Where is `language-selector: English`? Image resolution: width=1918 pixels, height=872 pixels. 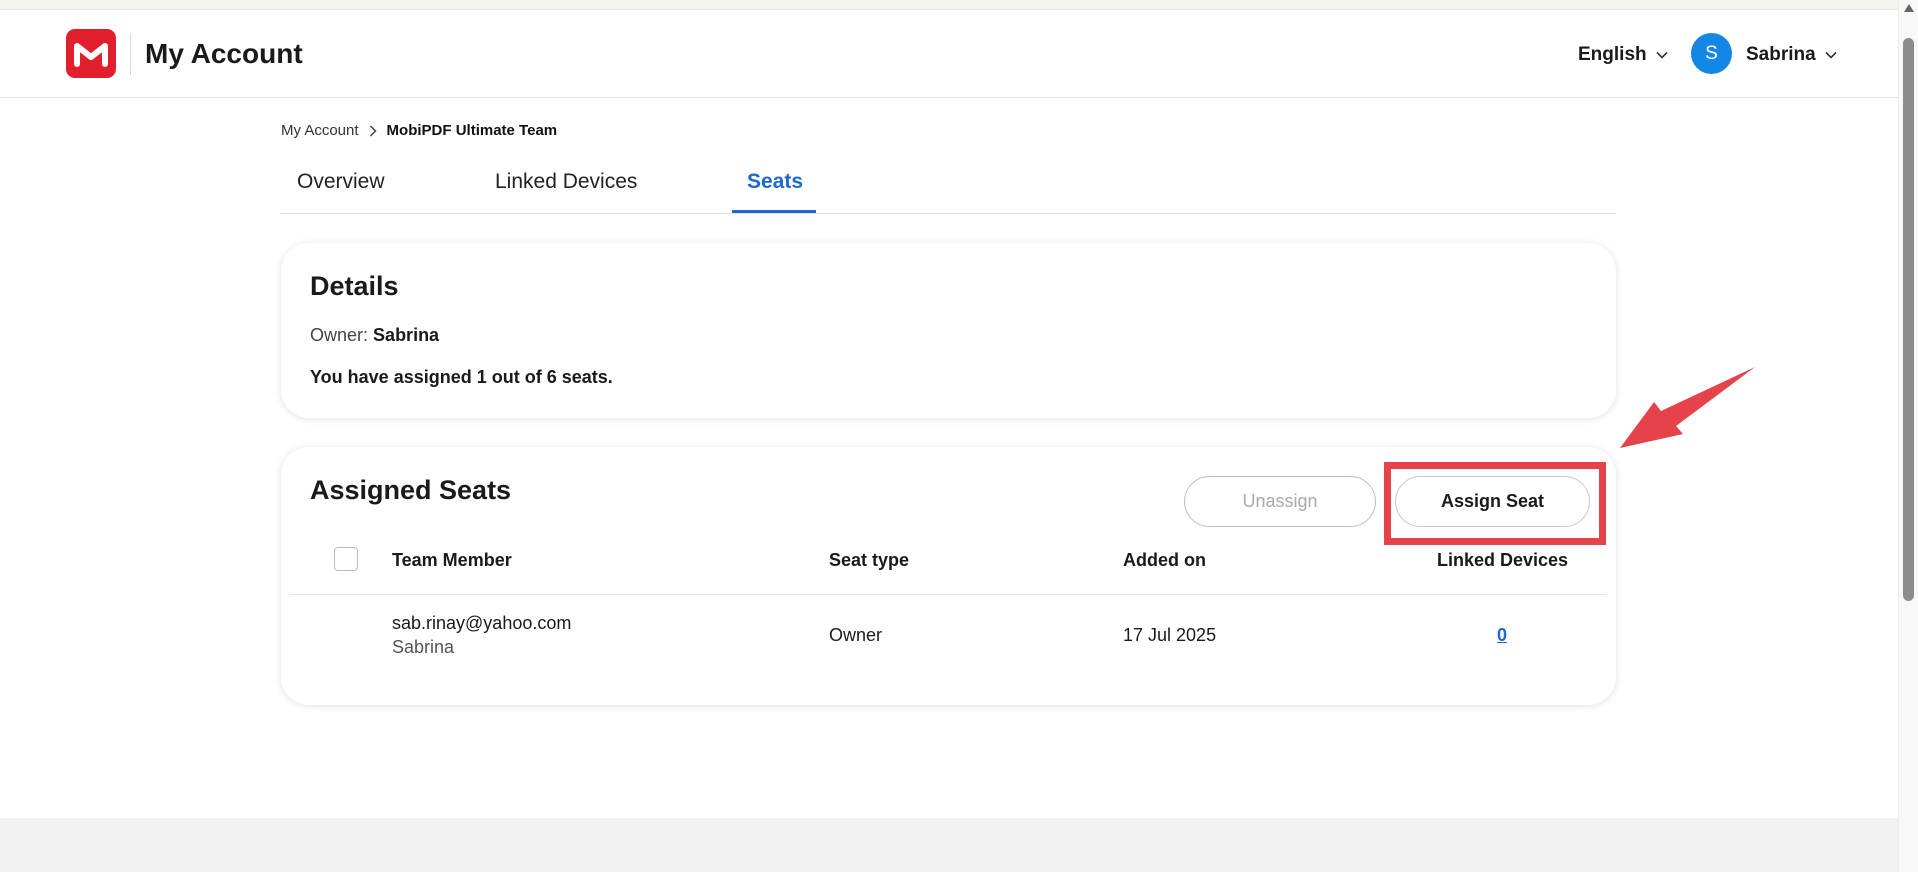 language-selector: English is located at coordinates (1623, 55).